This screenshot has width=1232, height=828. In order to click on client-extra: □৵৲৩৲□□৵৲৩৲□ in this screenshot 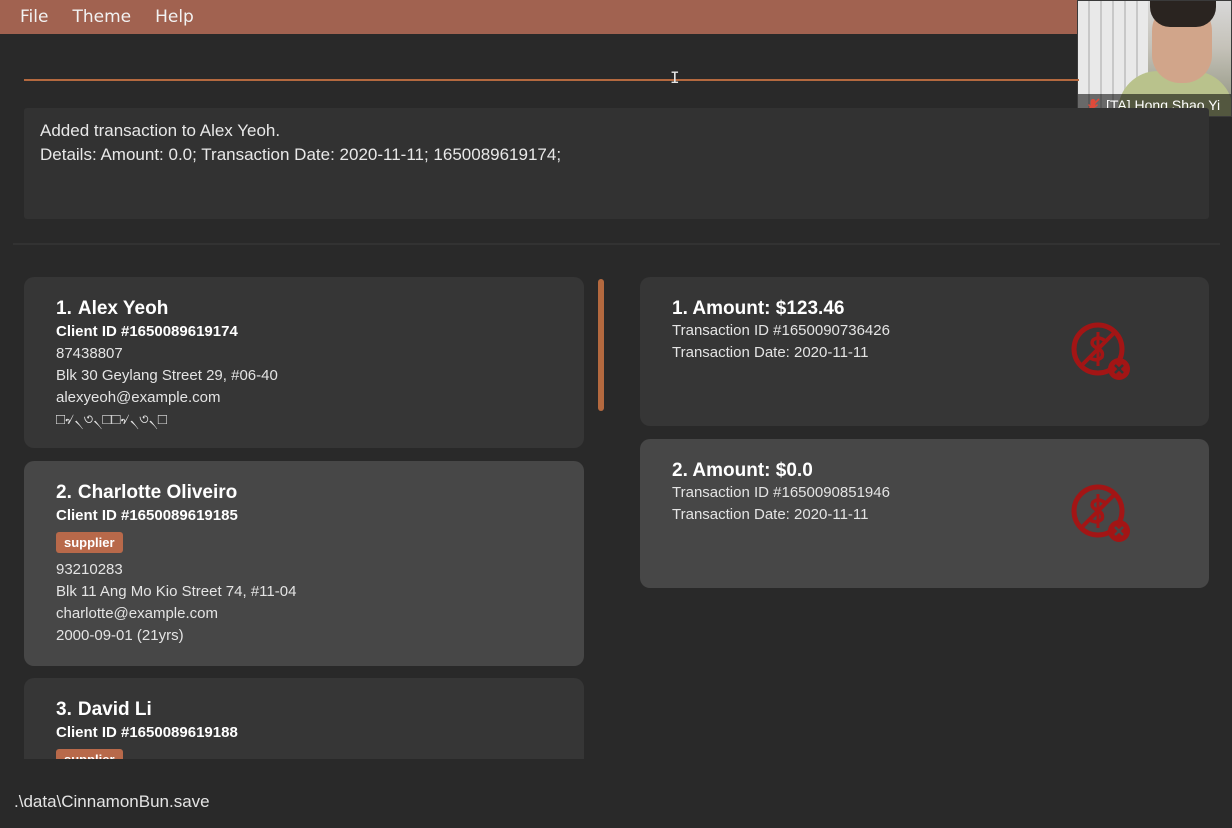, I will do `click(111, 419)`.